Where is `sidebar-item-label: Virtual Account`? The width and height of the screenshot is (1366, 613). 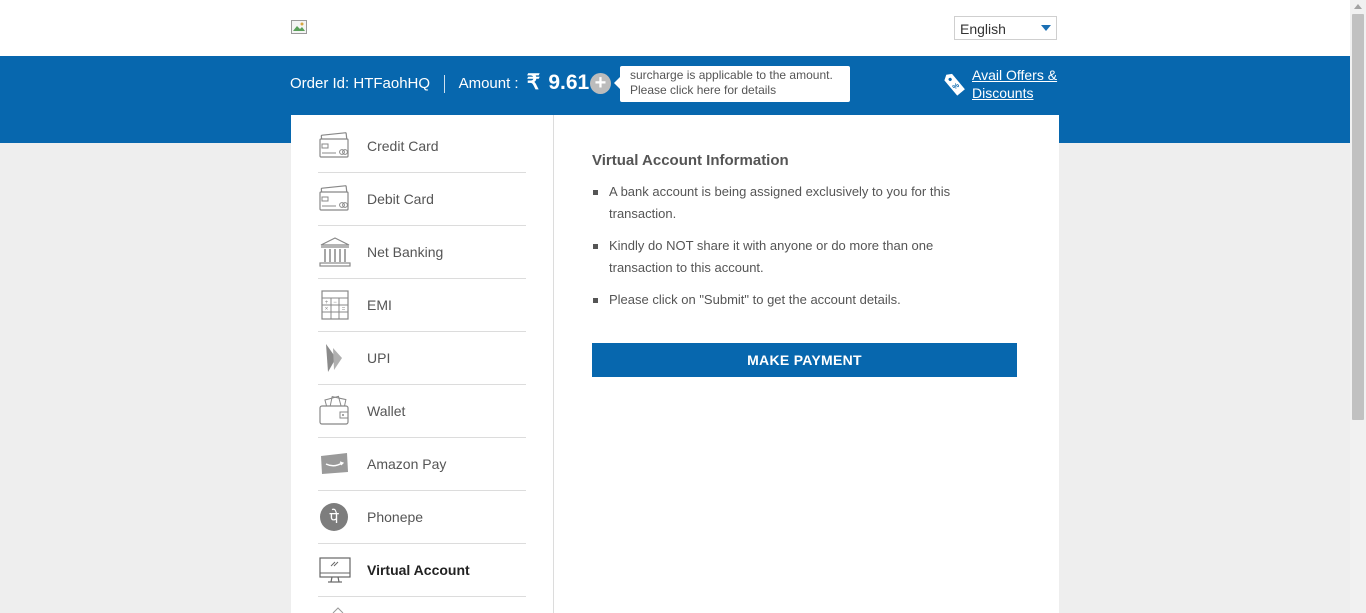
sidebar-item-label: Virtual Account is located at coordinates (418, 570).